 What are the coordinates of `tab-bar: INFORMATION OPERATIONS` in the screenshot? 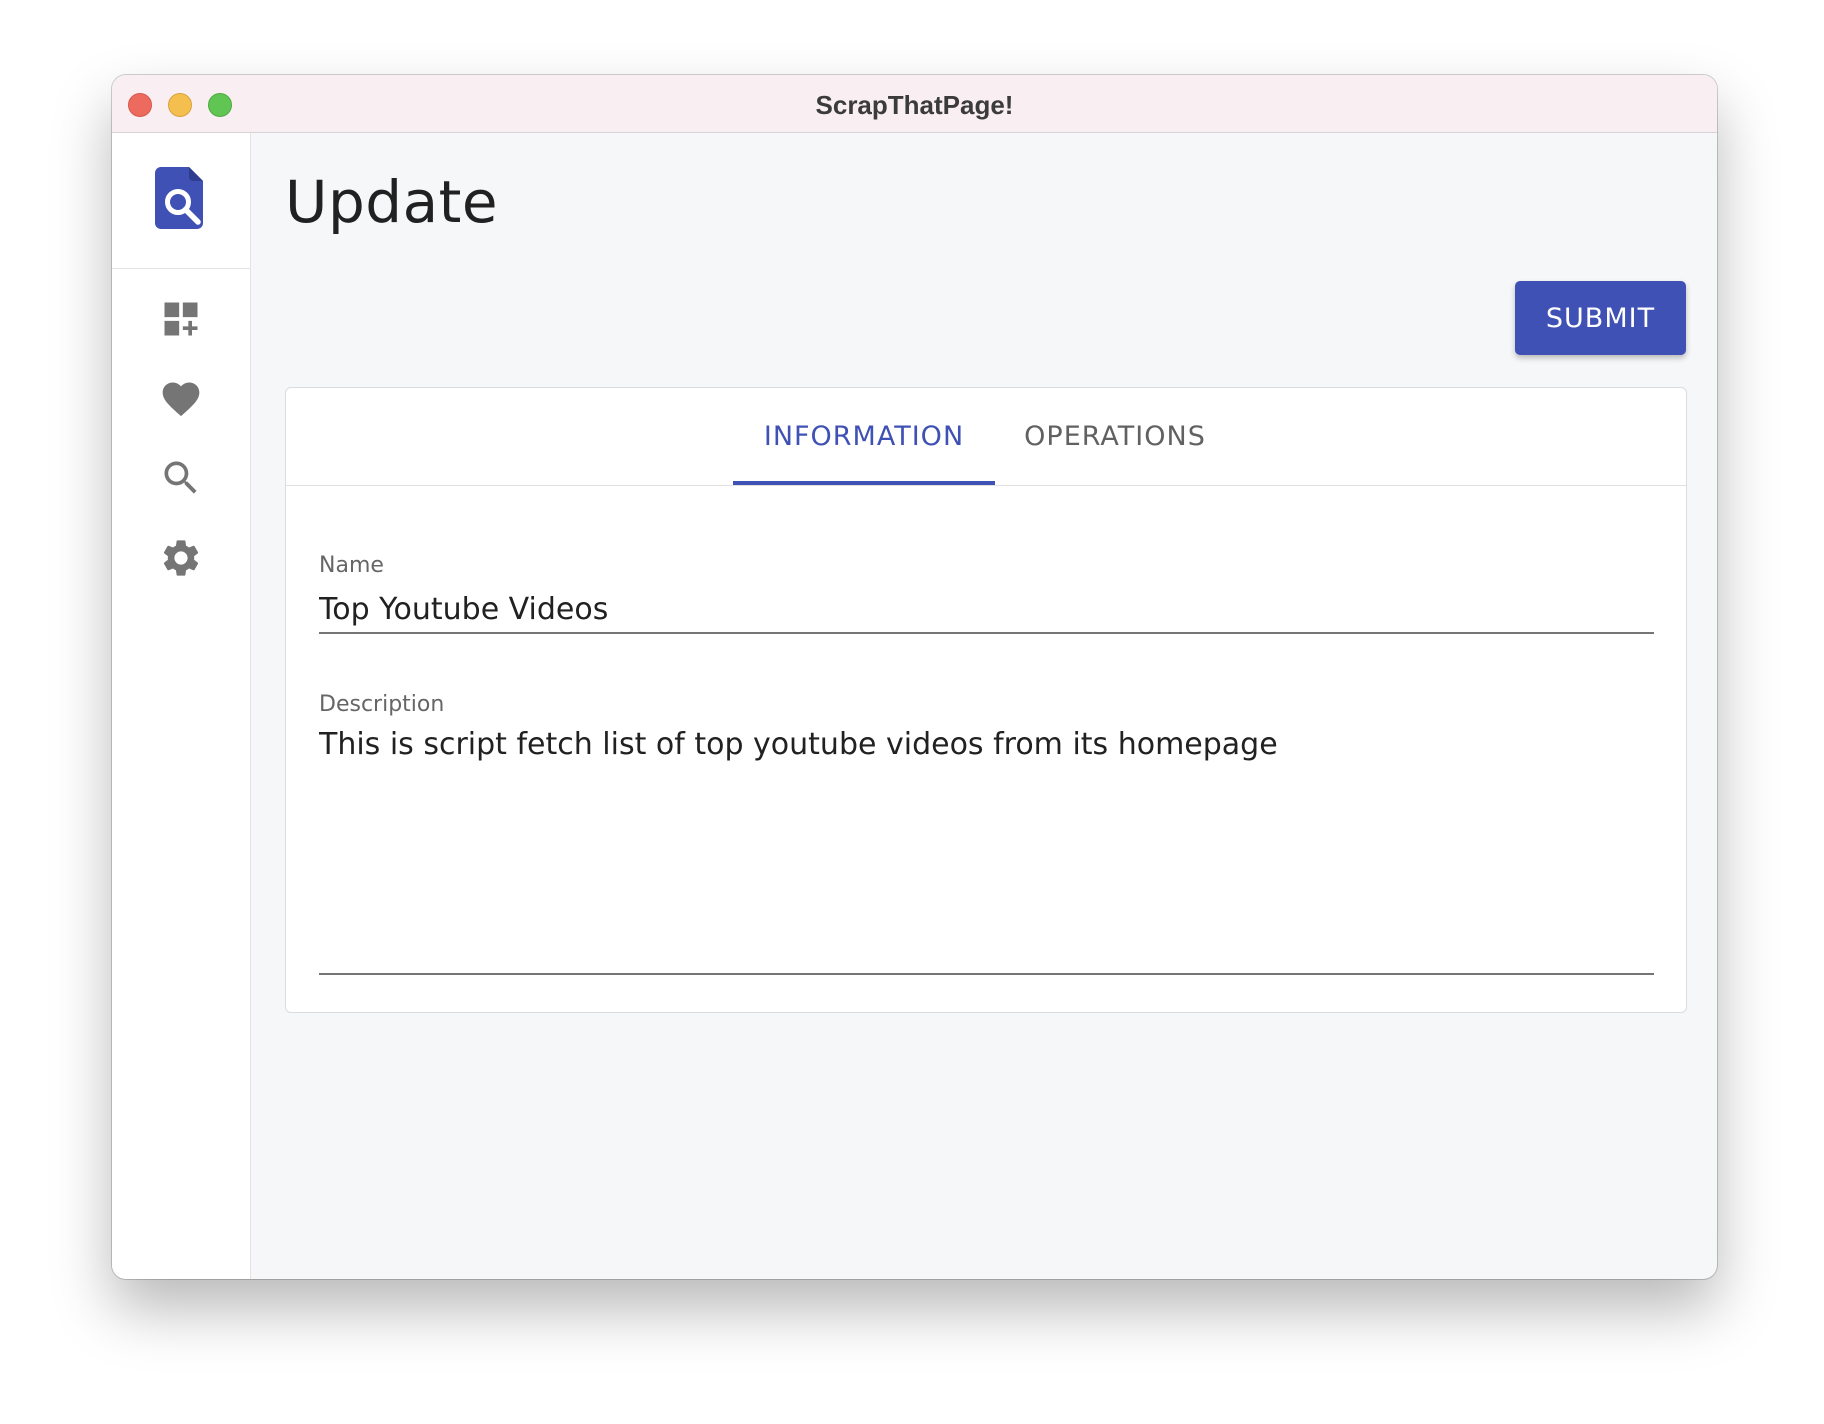 It's located at (986, 437).